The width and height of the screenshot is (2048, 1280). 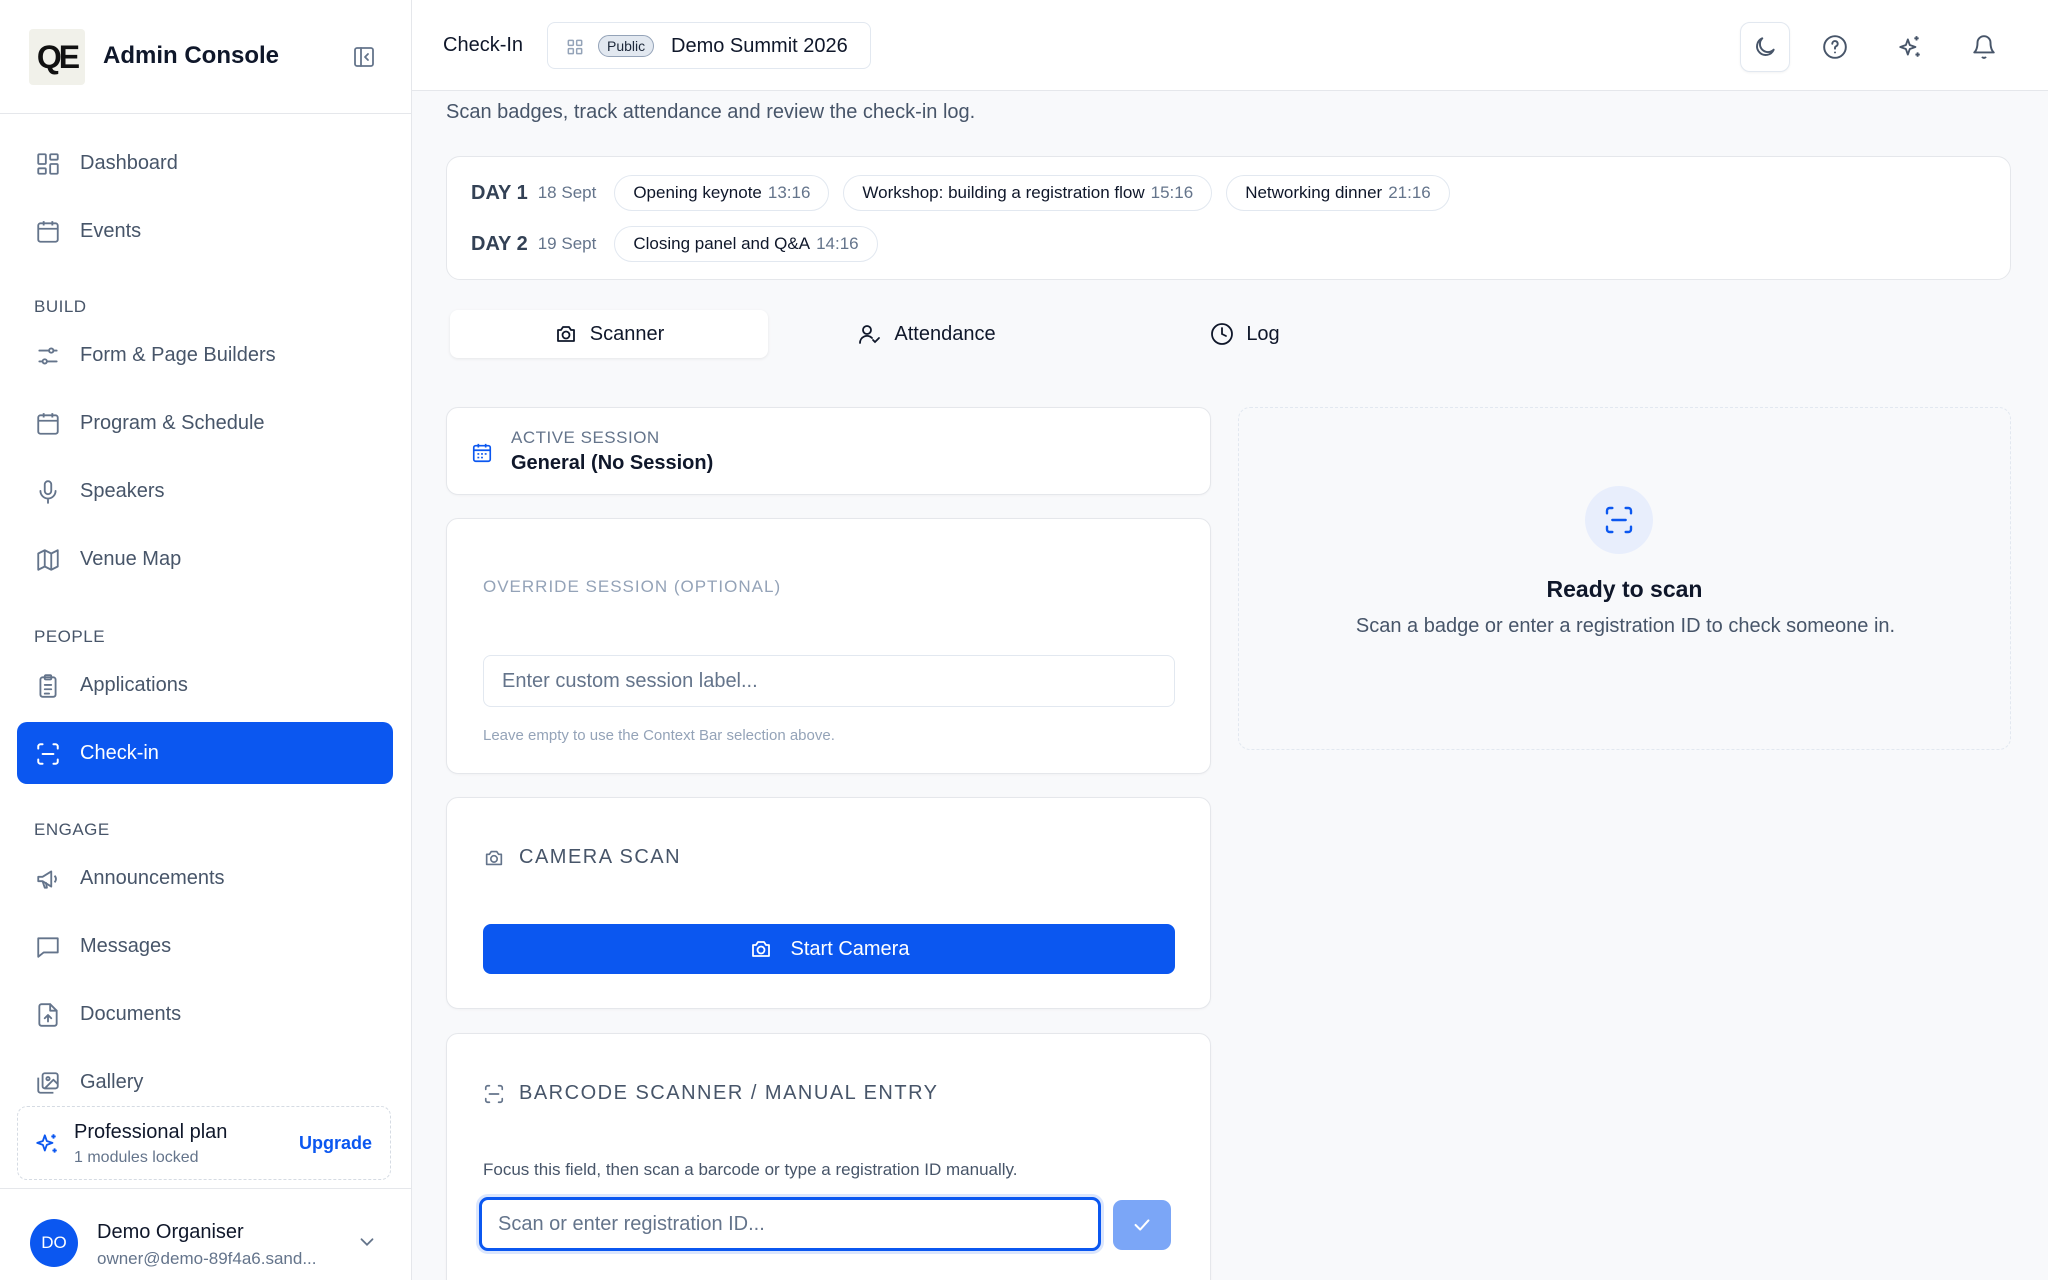 I want to click on upgrade-link: Upgrade, so click(x=335, y=1143).